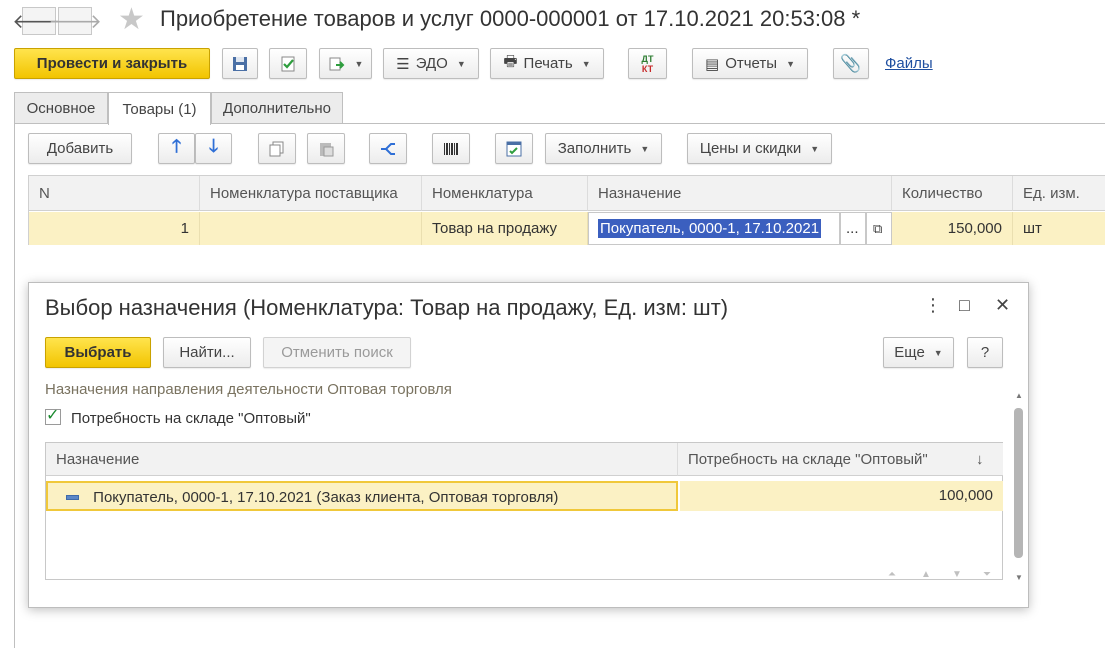  I want to click on sort-desc-icon: ↓, so click(980, 459).